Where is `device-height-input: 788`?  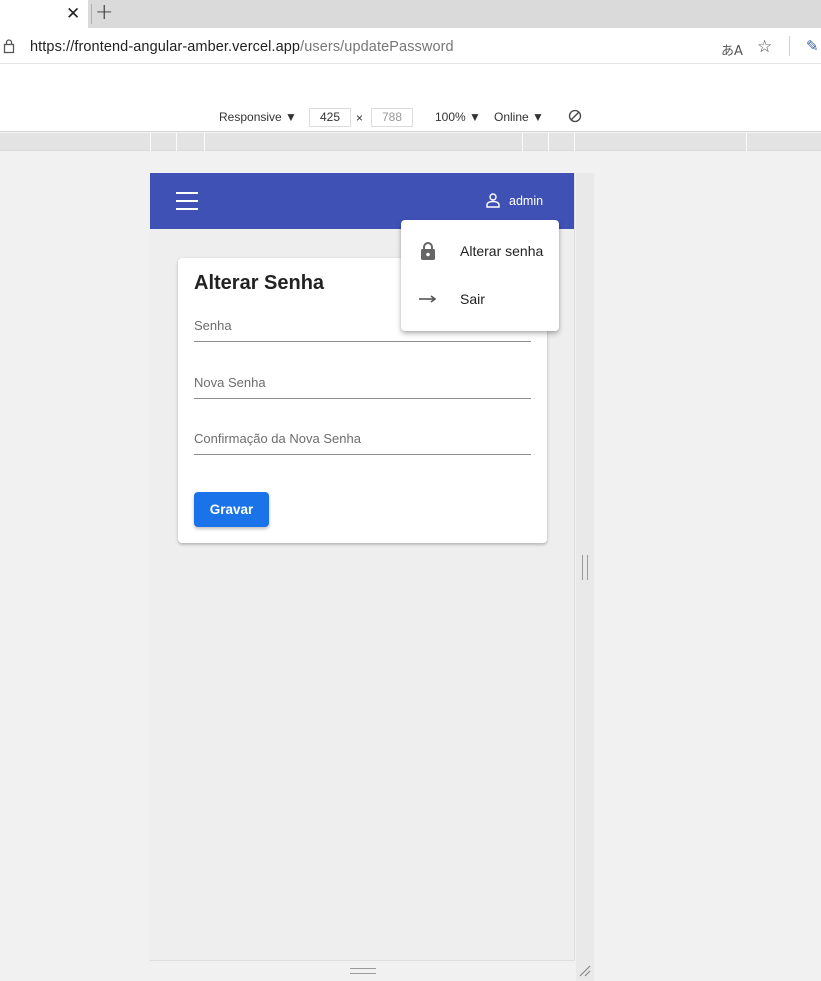 device-height-input: 788 is located at coordinates (392, 117).